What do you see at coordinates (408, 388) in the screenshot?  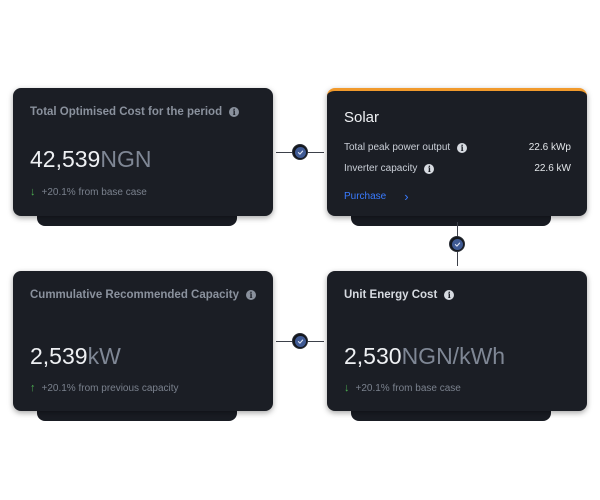 I see `unit-cost-delta-text: +20.1% from base case` at bounding box center [408, 388].